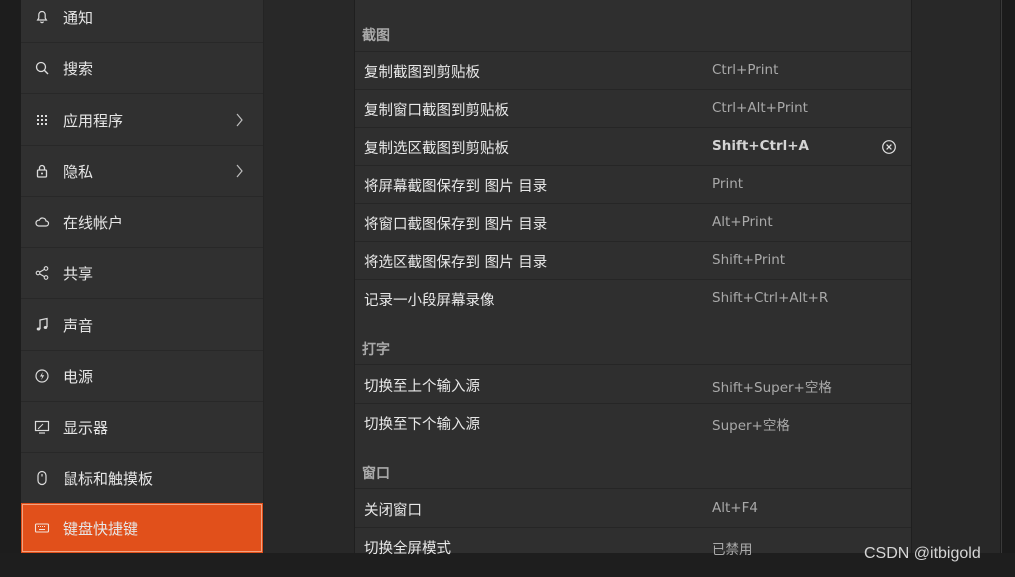 The height and width of the screenshot is (577, 1015). I want to click on shortcut-accel: 已禁用, so click(732, 550).